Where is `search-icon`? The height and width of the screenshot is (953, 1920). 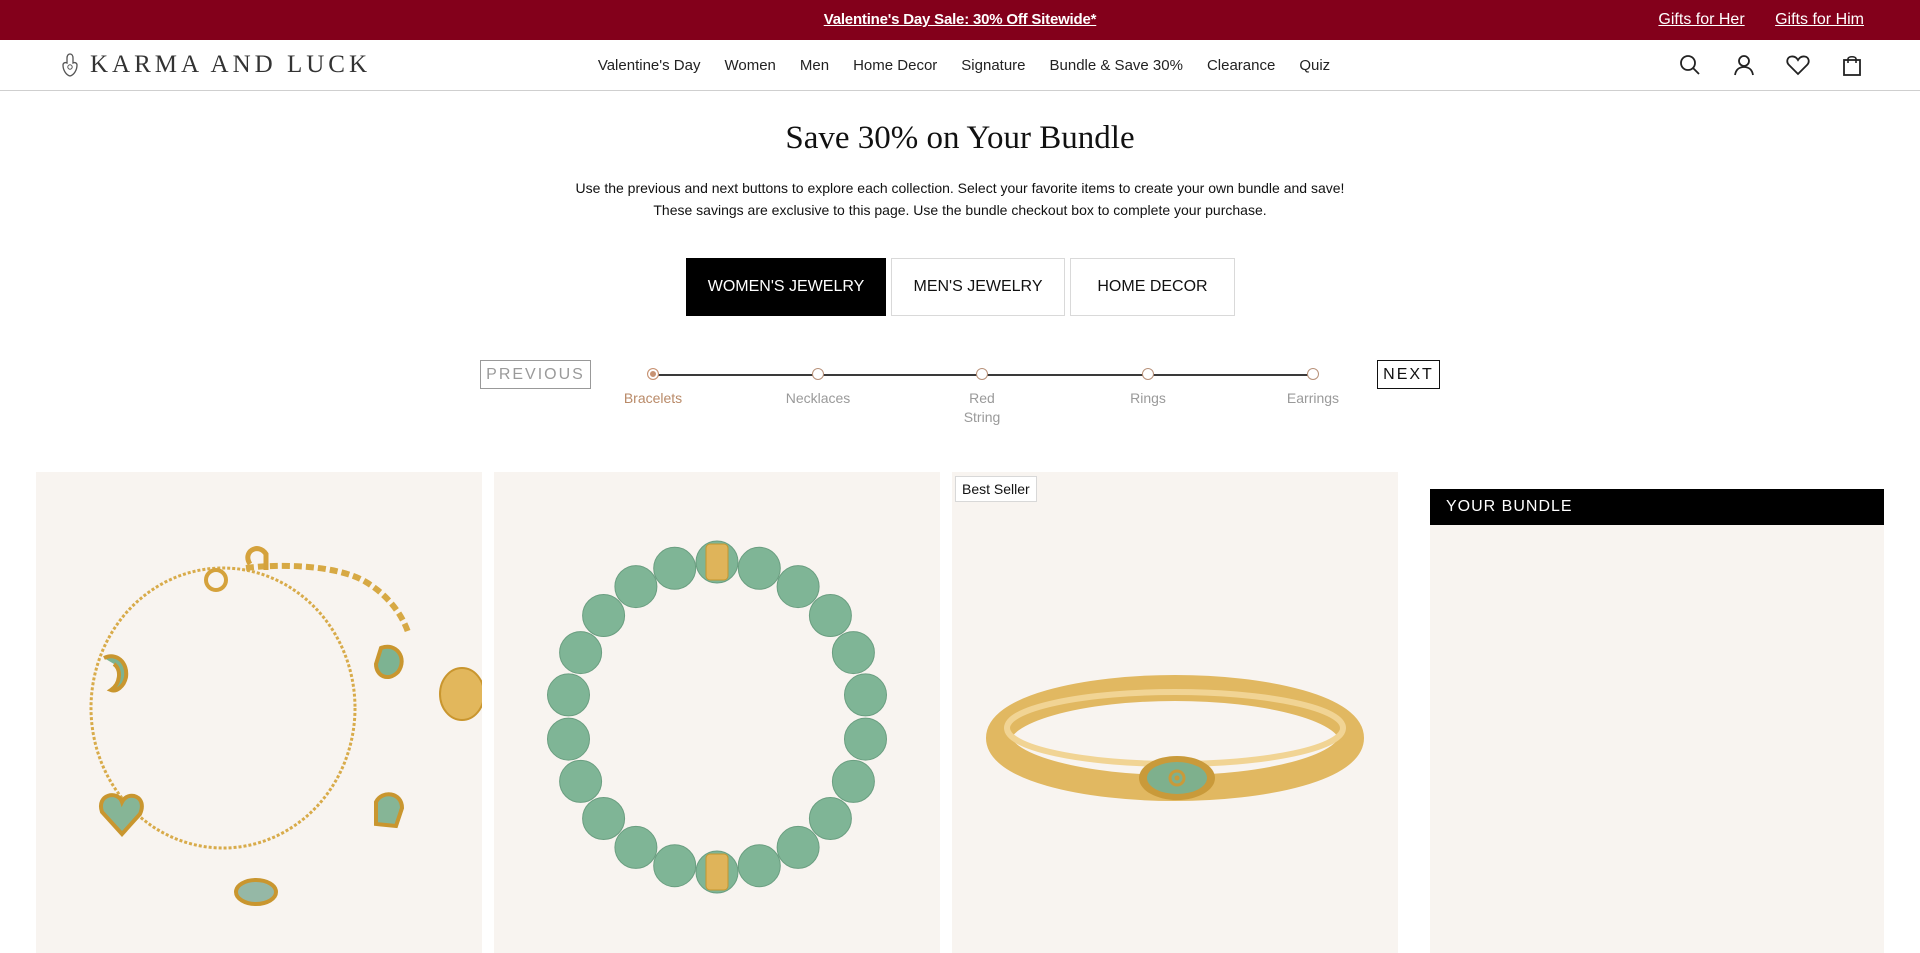 search-icon is located at coordinates (1690, 65).